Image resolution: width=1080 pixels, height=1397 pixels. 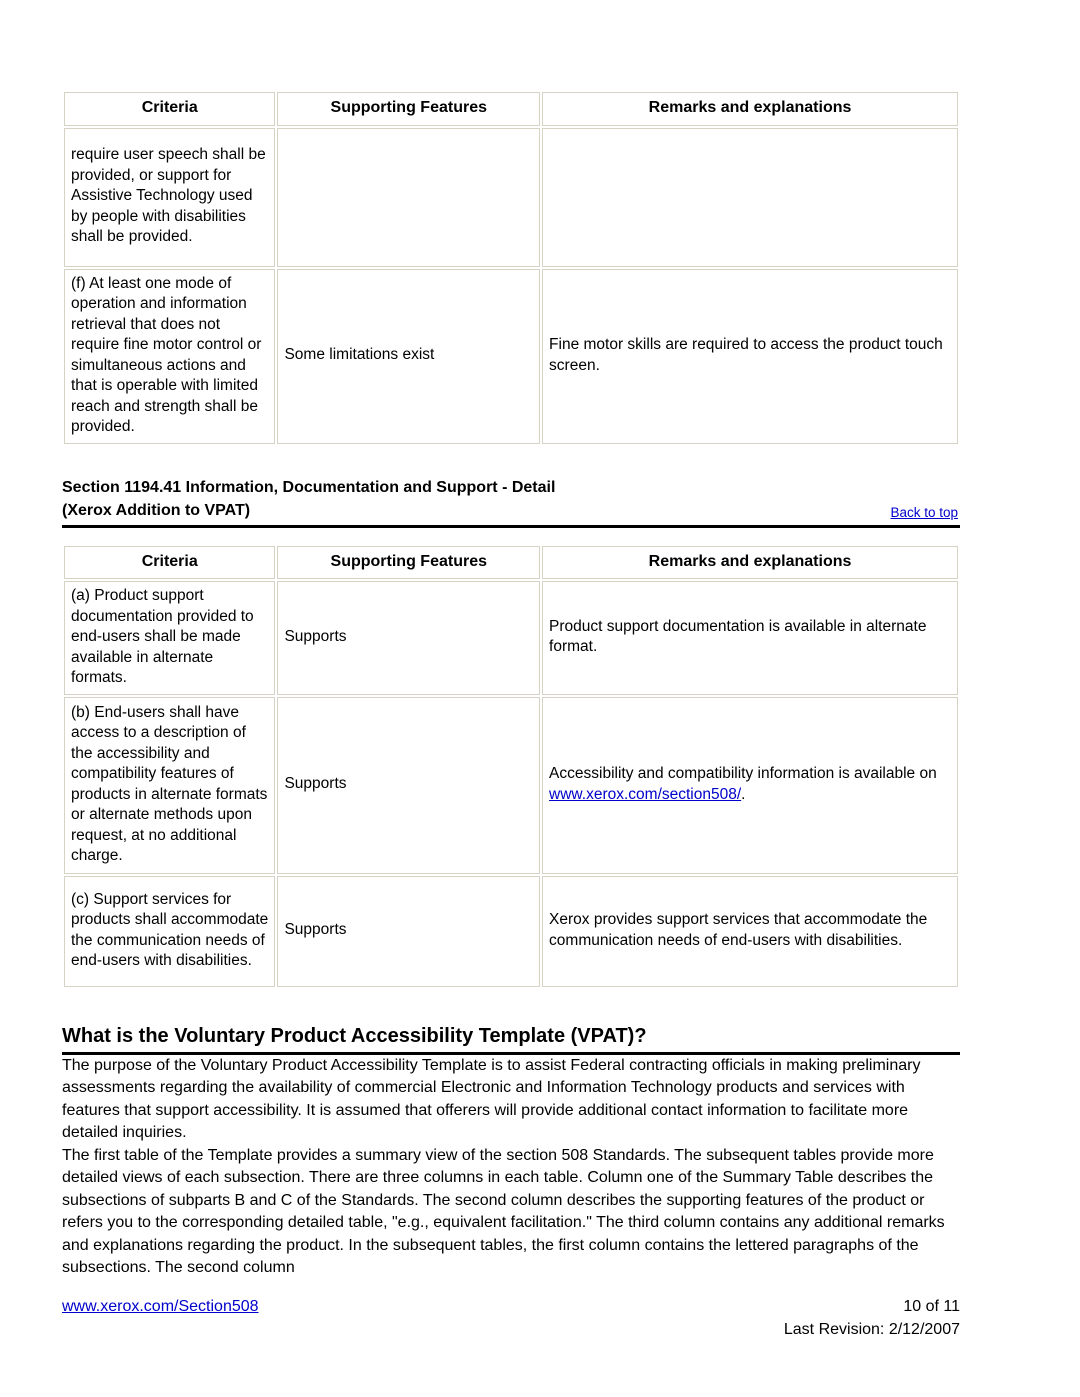 I want to click on cell-supporting-features, so click(x=409, y=197).